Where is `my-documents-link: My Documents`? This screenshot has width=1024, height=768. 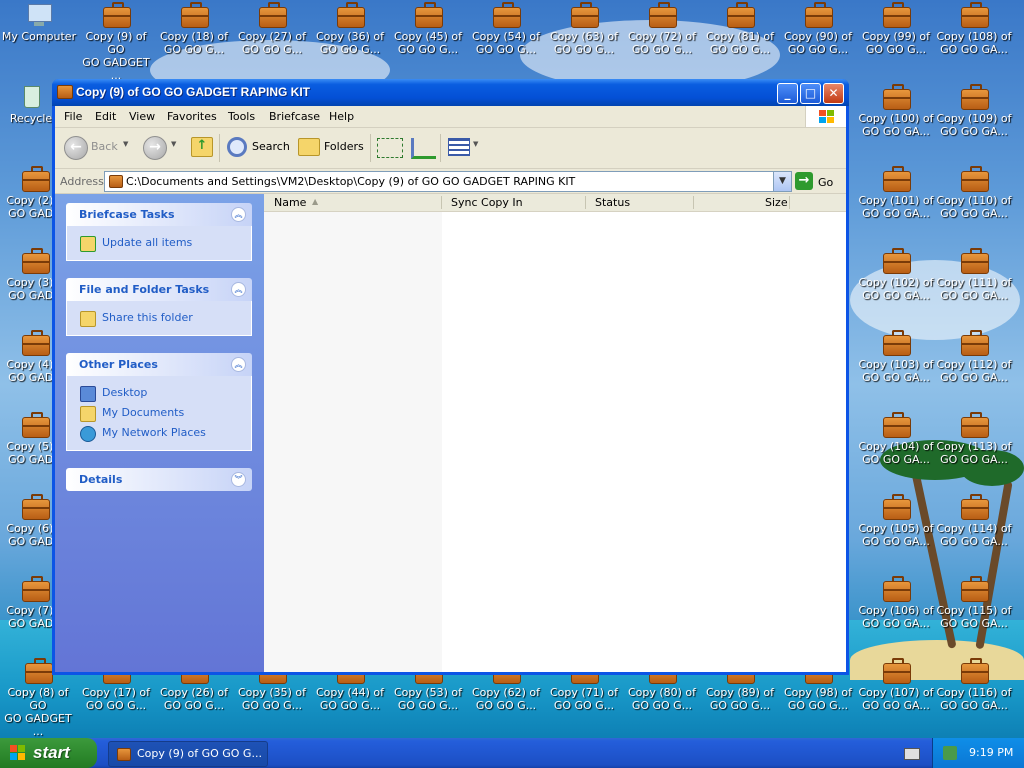 my-documents-link: My Documents is located at coordinates (159, 414).